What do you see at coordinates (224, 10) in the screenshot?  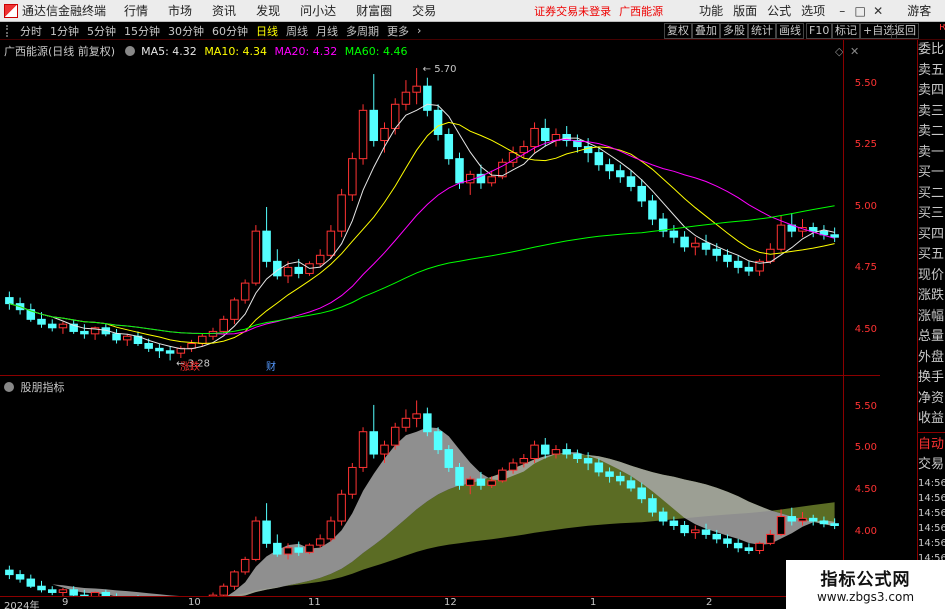 I see `menu-news: 资讯` at bounding box center [224, 10].